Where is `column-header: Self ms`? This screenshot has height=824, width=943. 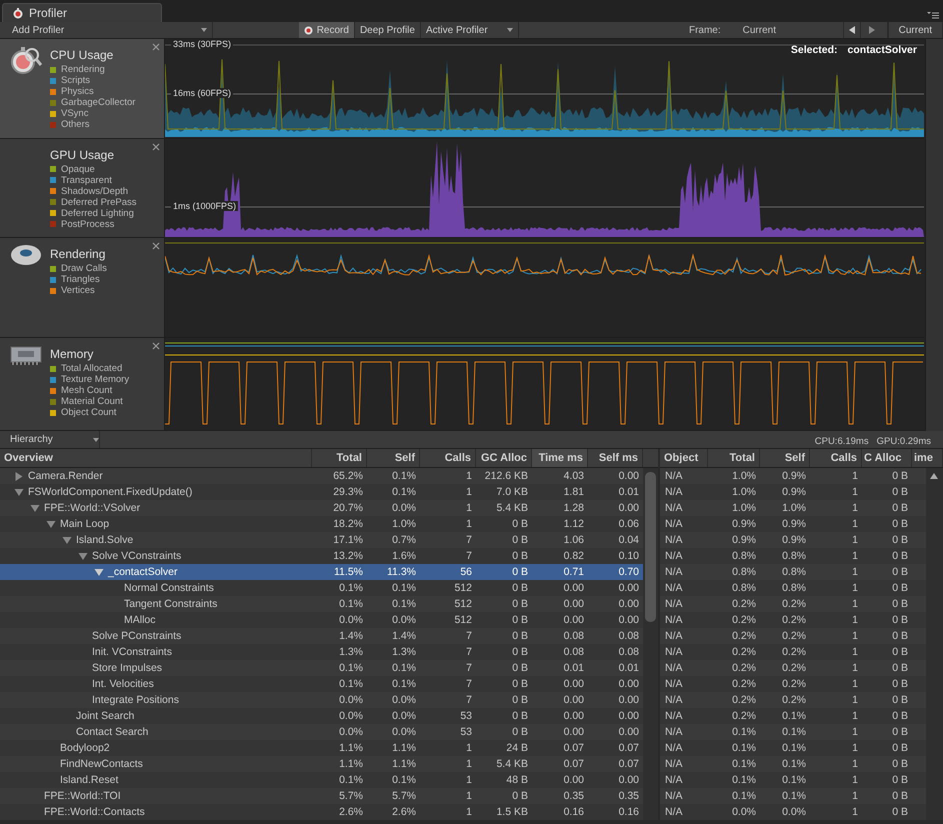 column-header: Self ms is located at coordinates (615, 458).